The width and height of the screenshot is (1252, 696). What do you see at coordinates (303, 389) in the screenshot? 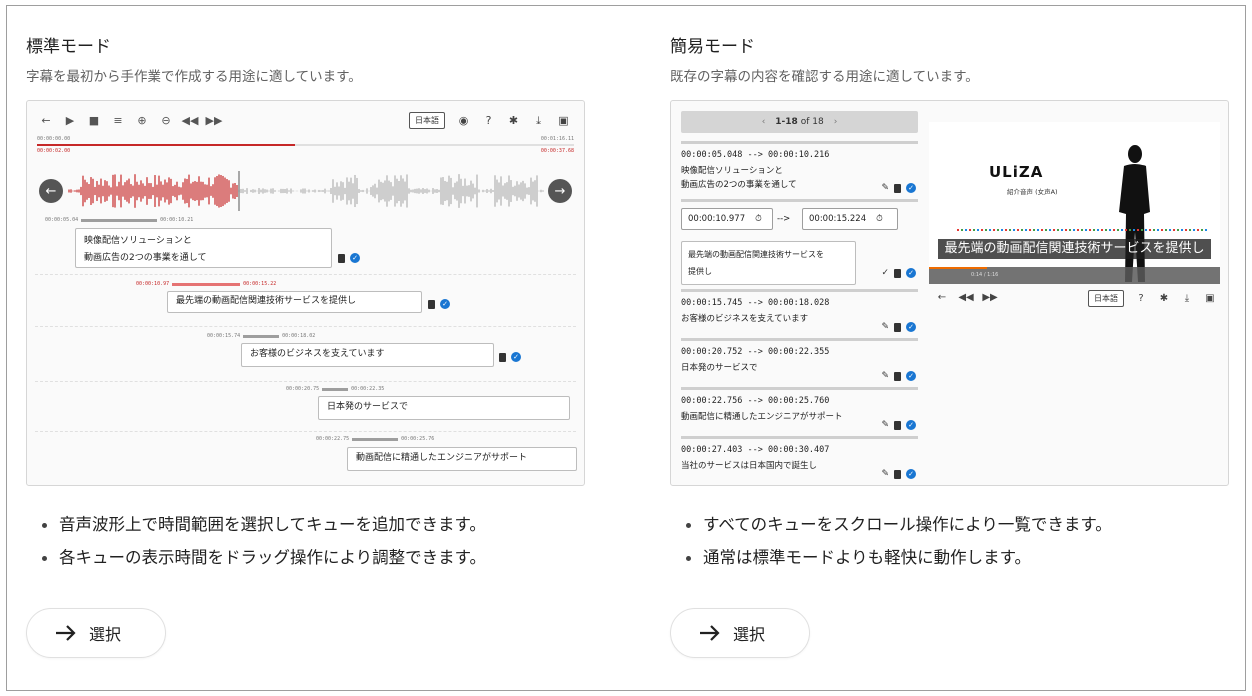
I see `cue-start-time: 00:00:20.75` at bounding box center [303, 389].